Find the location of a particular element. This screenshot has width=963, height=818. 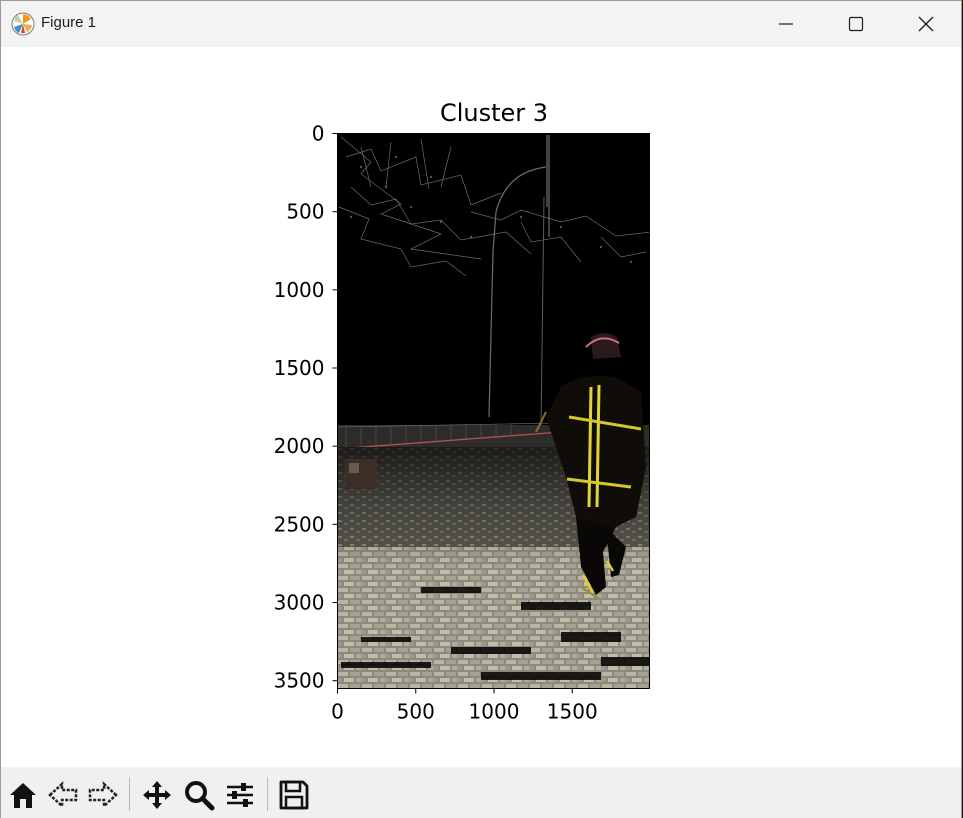

home-button is located at coordinates (23, 795).